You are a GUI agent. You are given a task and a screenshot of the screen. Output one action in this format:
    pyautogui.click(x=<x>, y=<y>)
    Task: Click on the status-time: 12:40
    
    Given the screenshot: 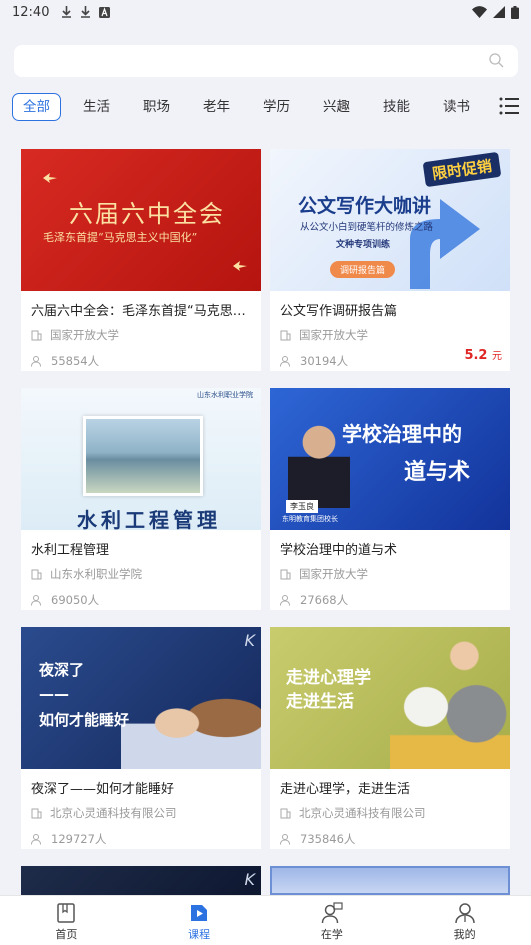 What is the action you would take?
    pyautogui.click(x=31, y=12)
    